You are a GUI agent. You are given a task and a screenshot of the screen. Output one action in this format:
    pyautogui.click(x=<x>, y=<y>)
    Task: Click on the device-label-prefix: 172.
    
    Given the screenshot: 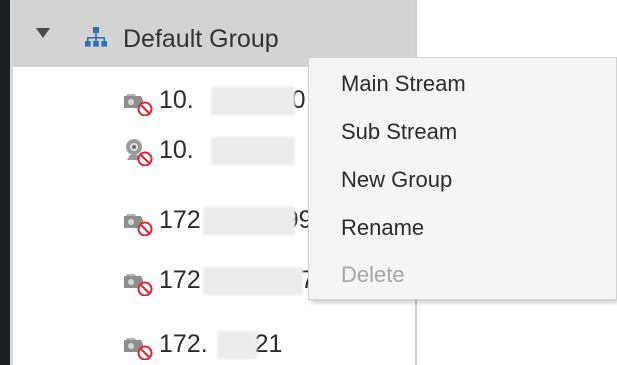 What is the action you would take?
    pyautogui.click(x=183, y=344)
    